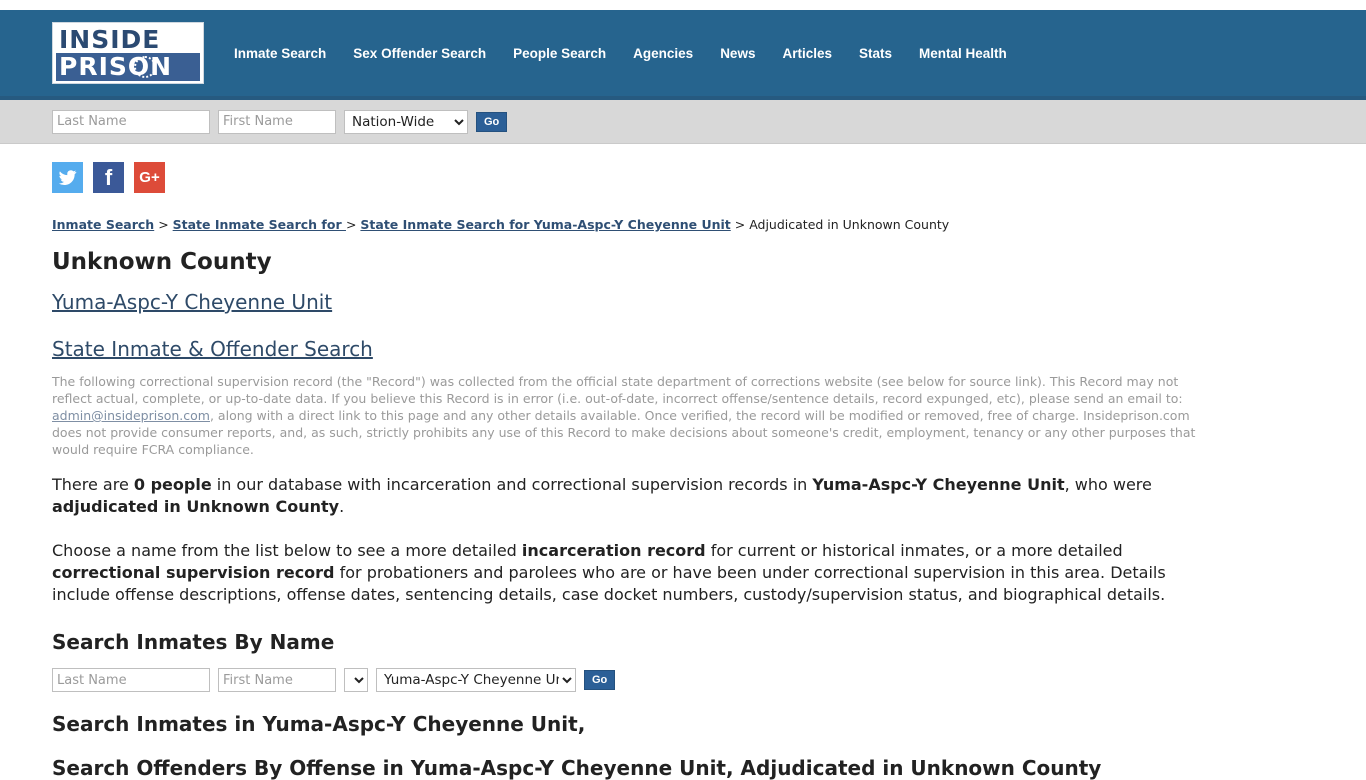  What do you see at coordinates (128, 66) in the screenshot?
I see `logo-text-prison: PRISON` at bounding box center [128, 66].